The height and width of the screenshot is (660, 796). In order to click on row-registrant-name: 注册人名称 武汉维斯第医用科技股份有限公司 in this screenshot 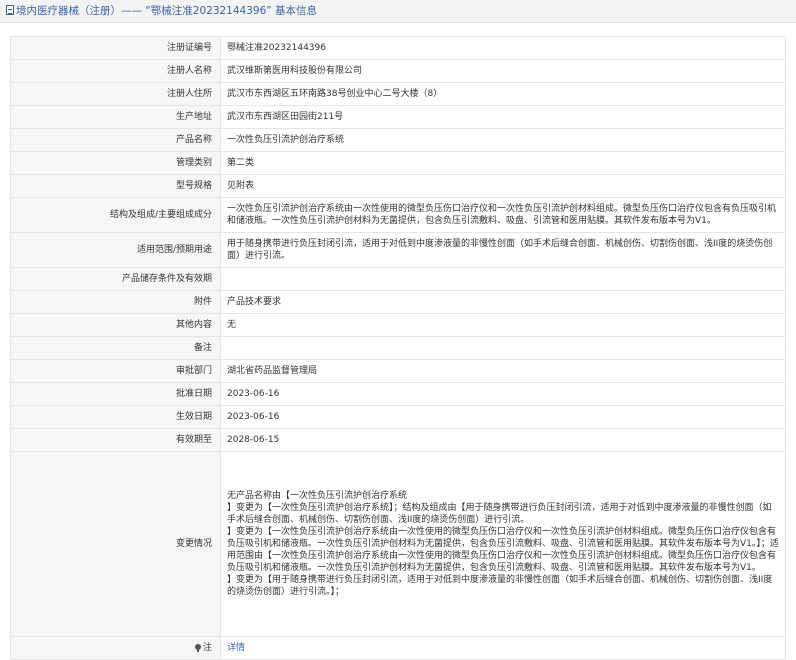, I will do `click(398, 71)`.